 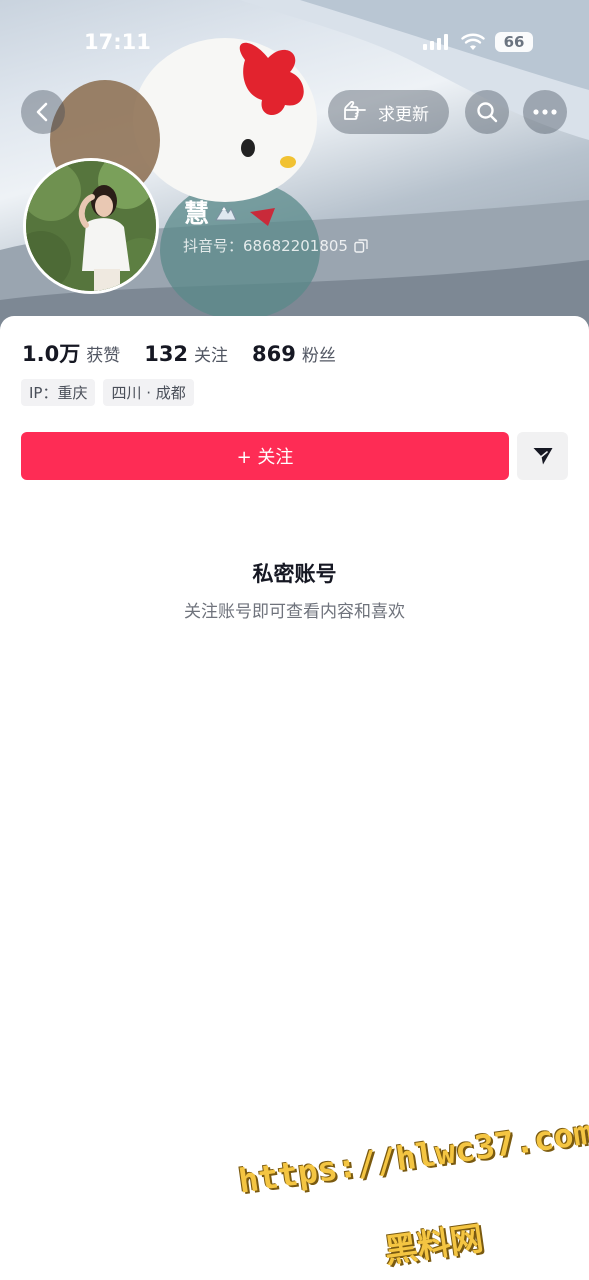 I want to click on copy-icon, so click(x=361, y=245).